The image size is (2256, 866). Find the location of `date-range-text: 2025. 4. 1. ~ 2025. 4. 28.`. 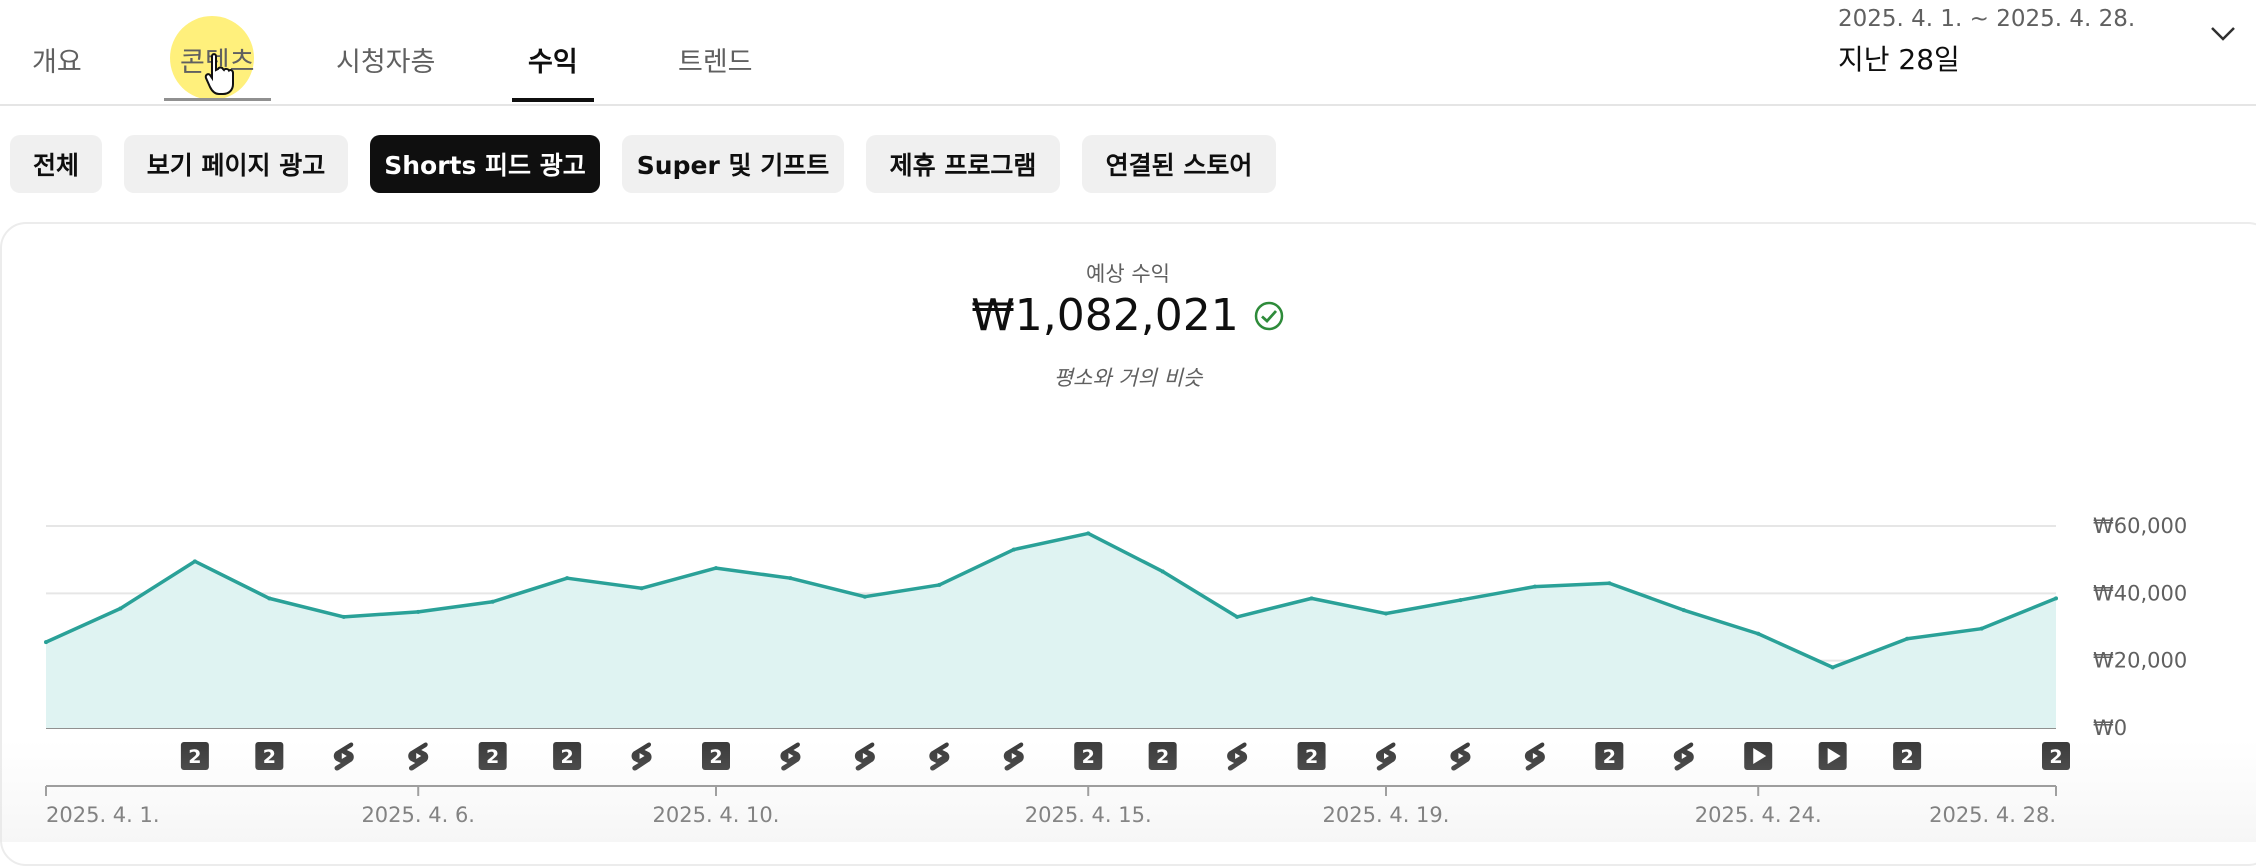

date-range-text: 2025. 4. 1. ~ 2025. 4. 28. is located at coordinates (1986, 19).